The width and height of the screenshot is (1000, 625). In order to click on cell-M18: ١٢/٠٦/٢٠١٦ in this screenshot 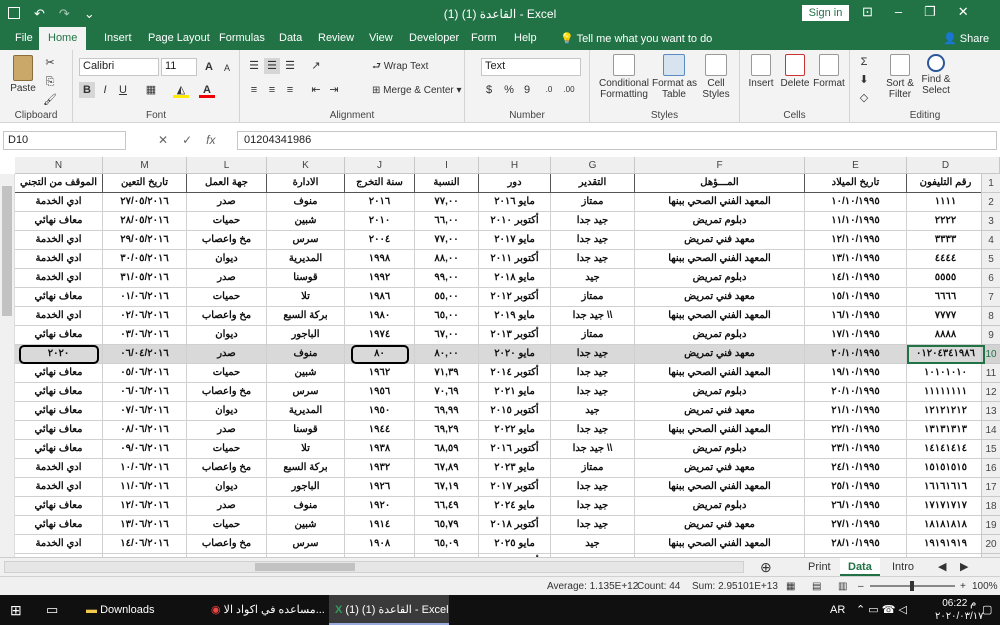, I will do `click(145, 506)`.